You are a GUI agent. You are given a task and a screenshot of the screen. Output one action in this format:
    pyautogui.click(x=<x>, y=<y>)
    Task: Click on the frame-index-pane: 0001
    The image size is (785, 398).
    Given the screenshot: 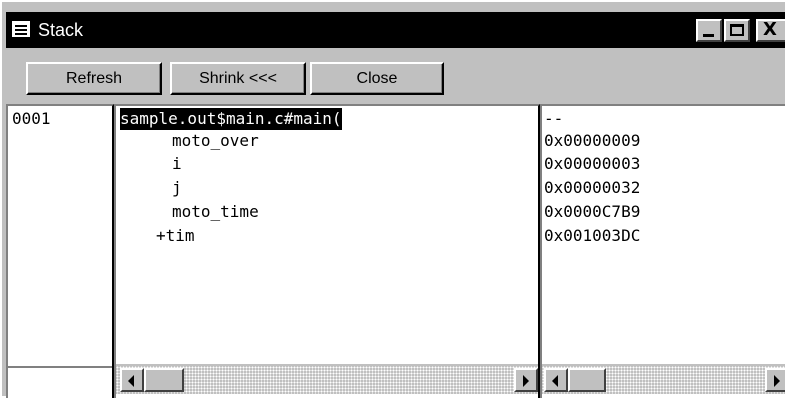 What is the action you would take?
    pyautogui.click(x=60, y=251)
    